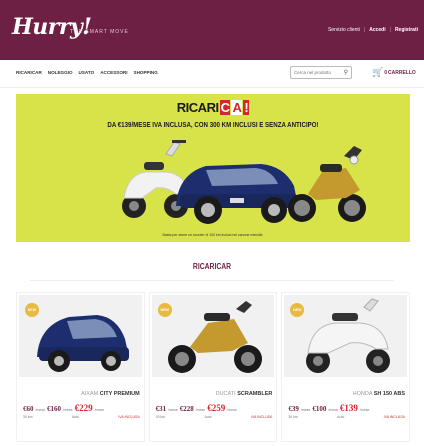 This screenshot has width=424, height=446. Describe the element at coordinates (225, 394) in the screenshot. I see `product-brand: DUCATI` at that location.